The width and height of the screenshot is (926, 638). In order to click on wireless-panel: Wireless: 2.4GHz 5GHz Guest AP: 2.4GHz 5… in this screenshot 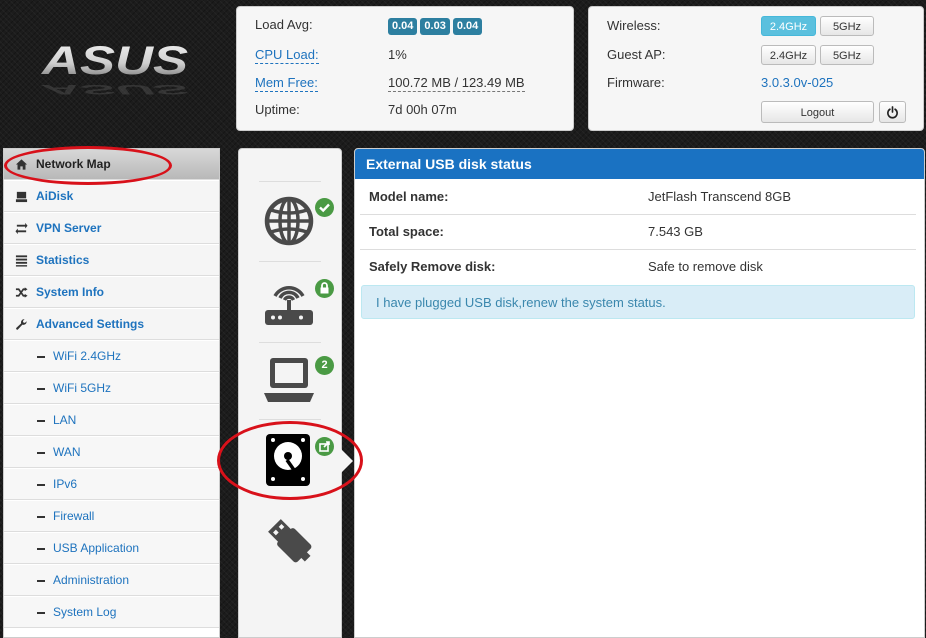, I will do `click(756, 68)`.